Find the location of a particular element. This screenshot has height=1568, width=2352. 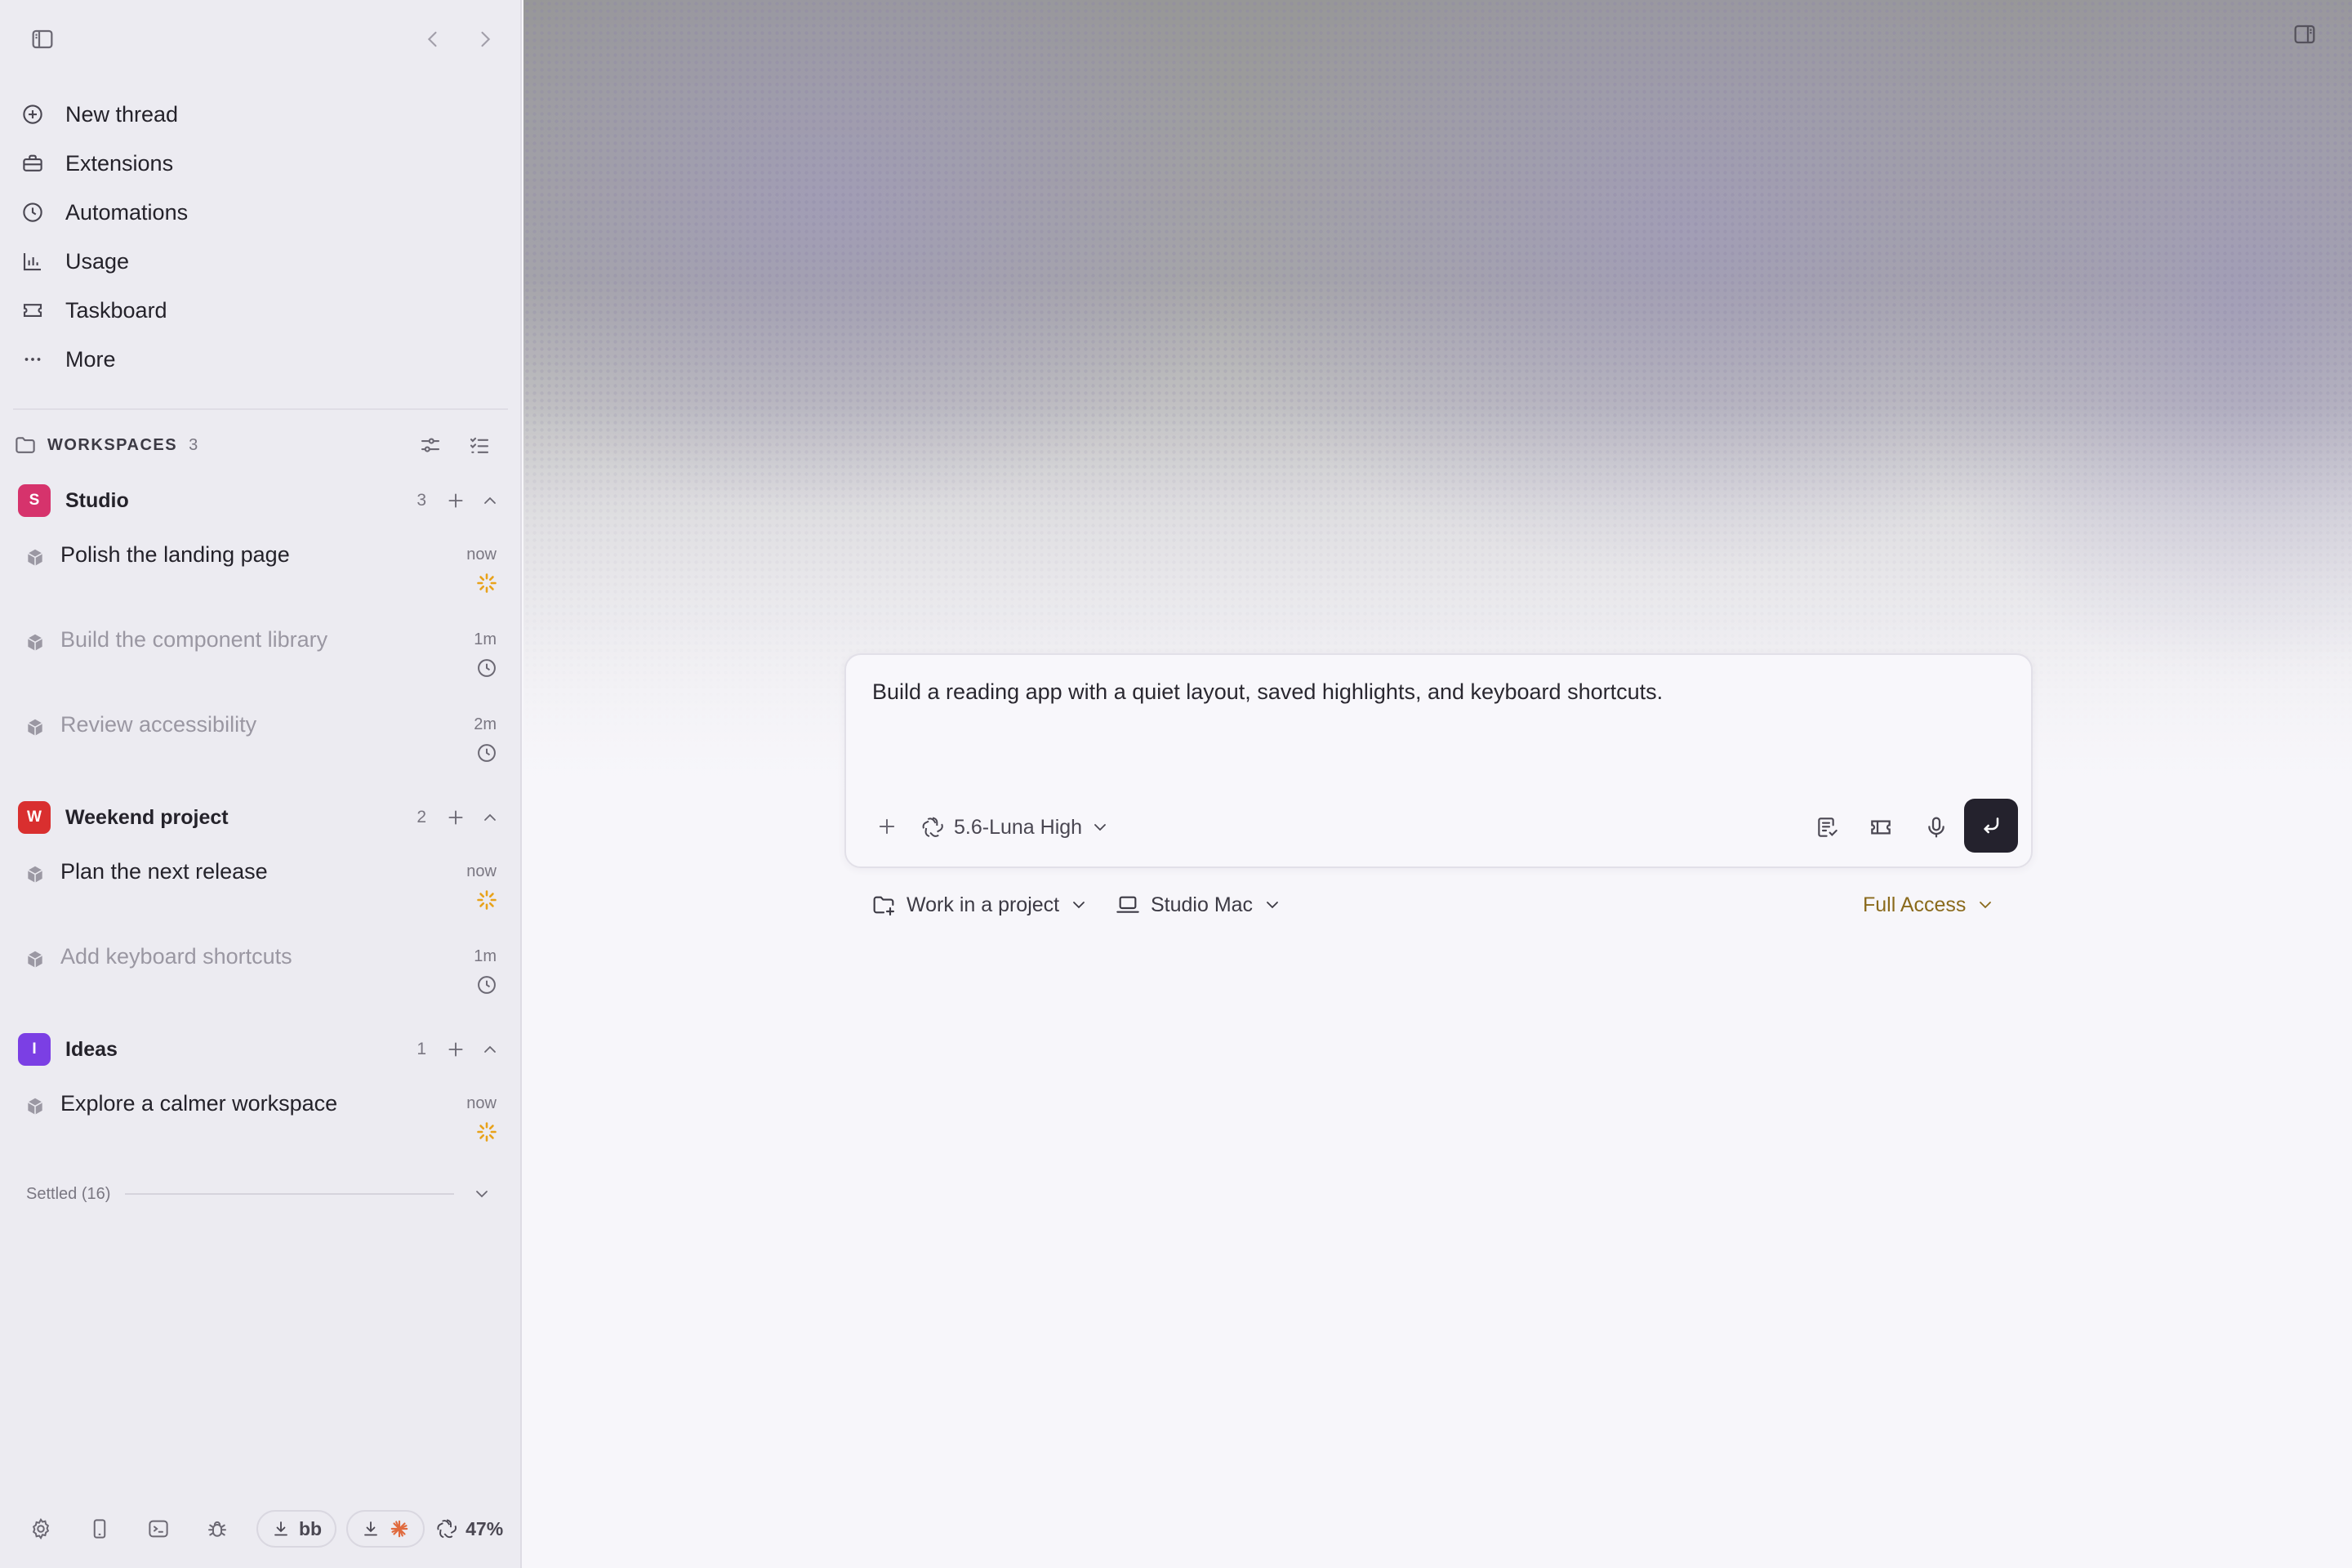

nav-usage: Usage is located at coordinates (258, 261).